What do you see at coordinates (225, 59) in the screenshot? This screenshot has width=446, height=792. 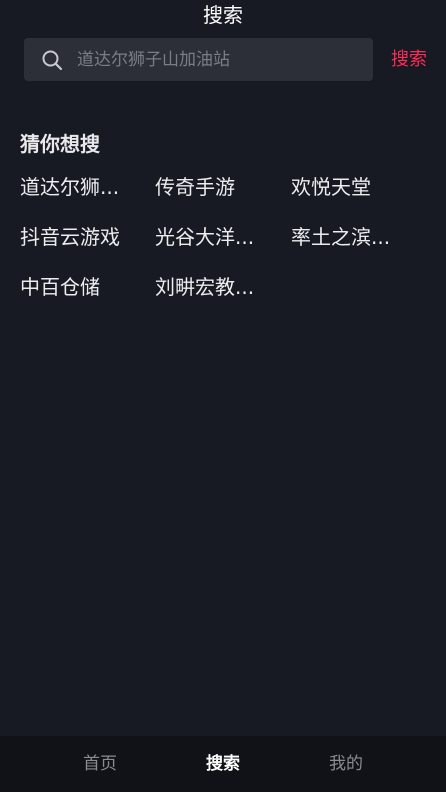 I see `search-input` at bounding box center [225, 59].